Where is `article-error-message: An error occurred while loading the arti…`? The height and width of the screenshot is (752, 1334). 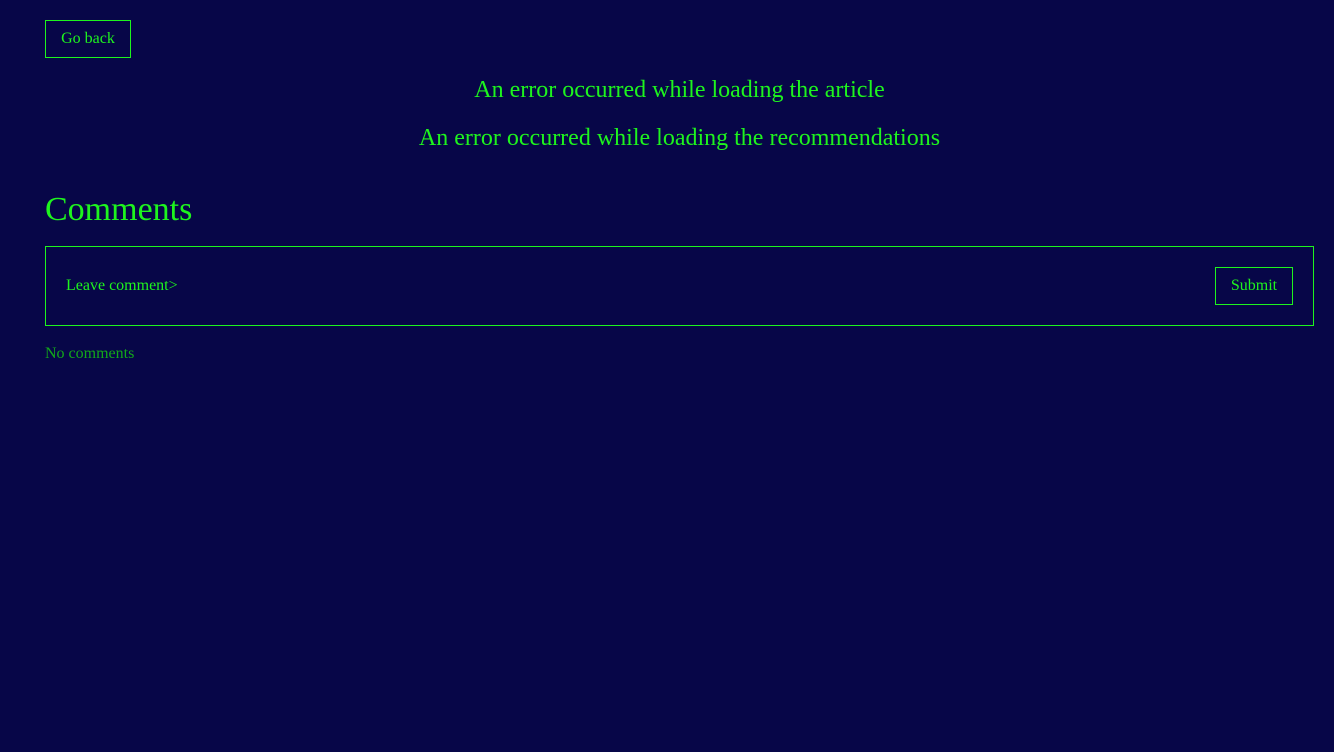 article-error-message: An error occurred while loading the arti… is located at coordinates (679, 90).